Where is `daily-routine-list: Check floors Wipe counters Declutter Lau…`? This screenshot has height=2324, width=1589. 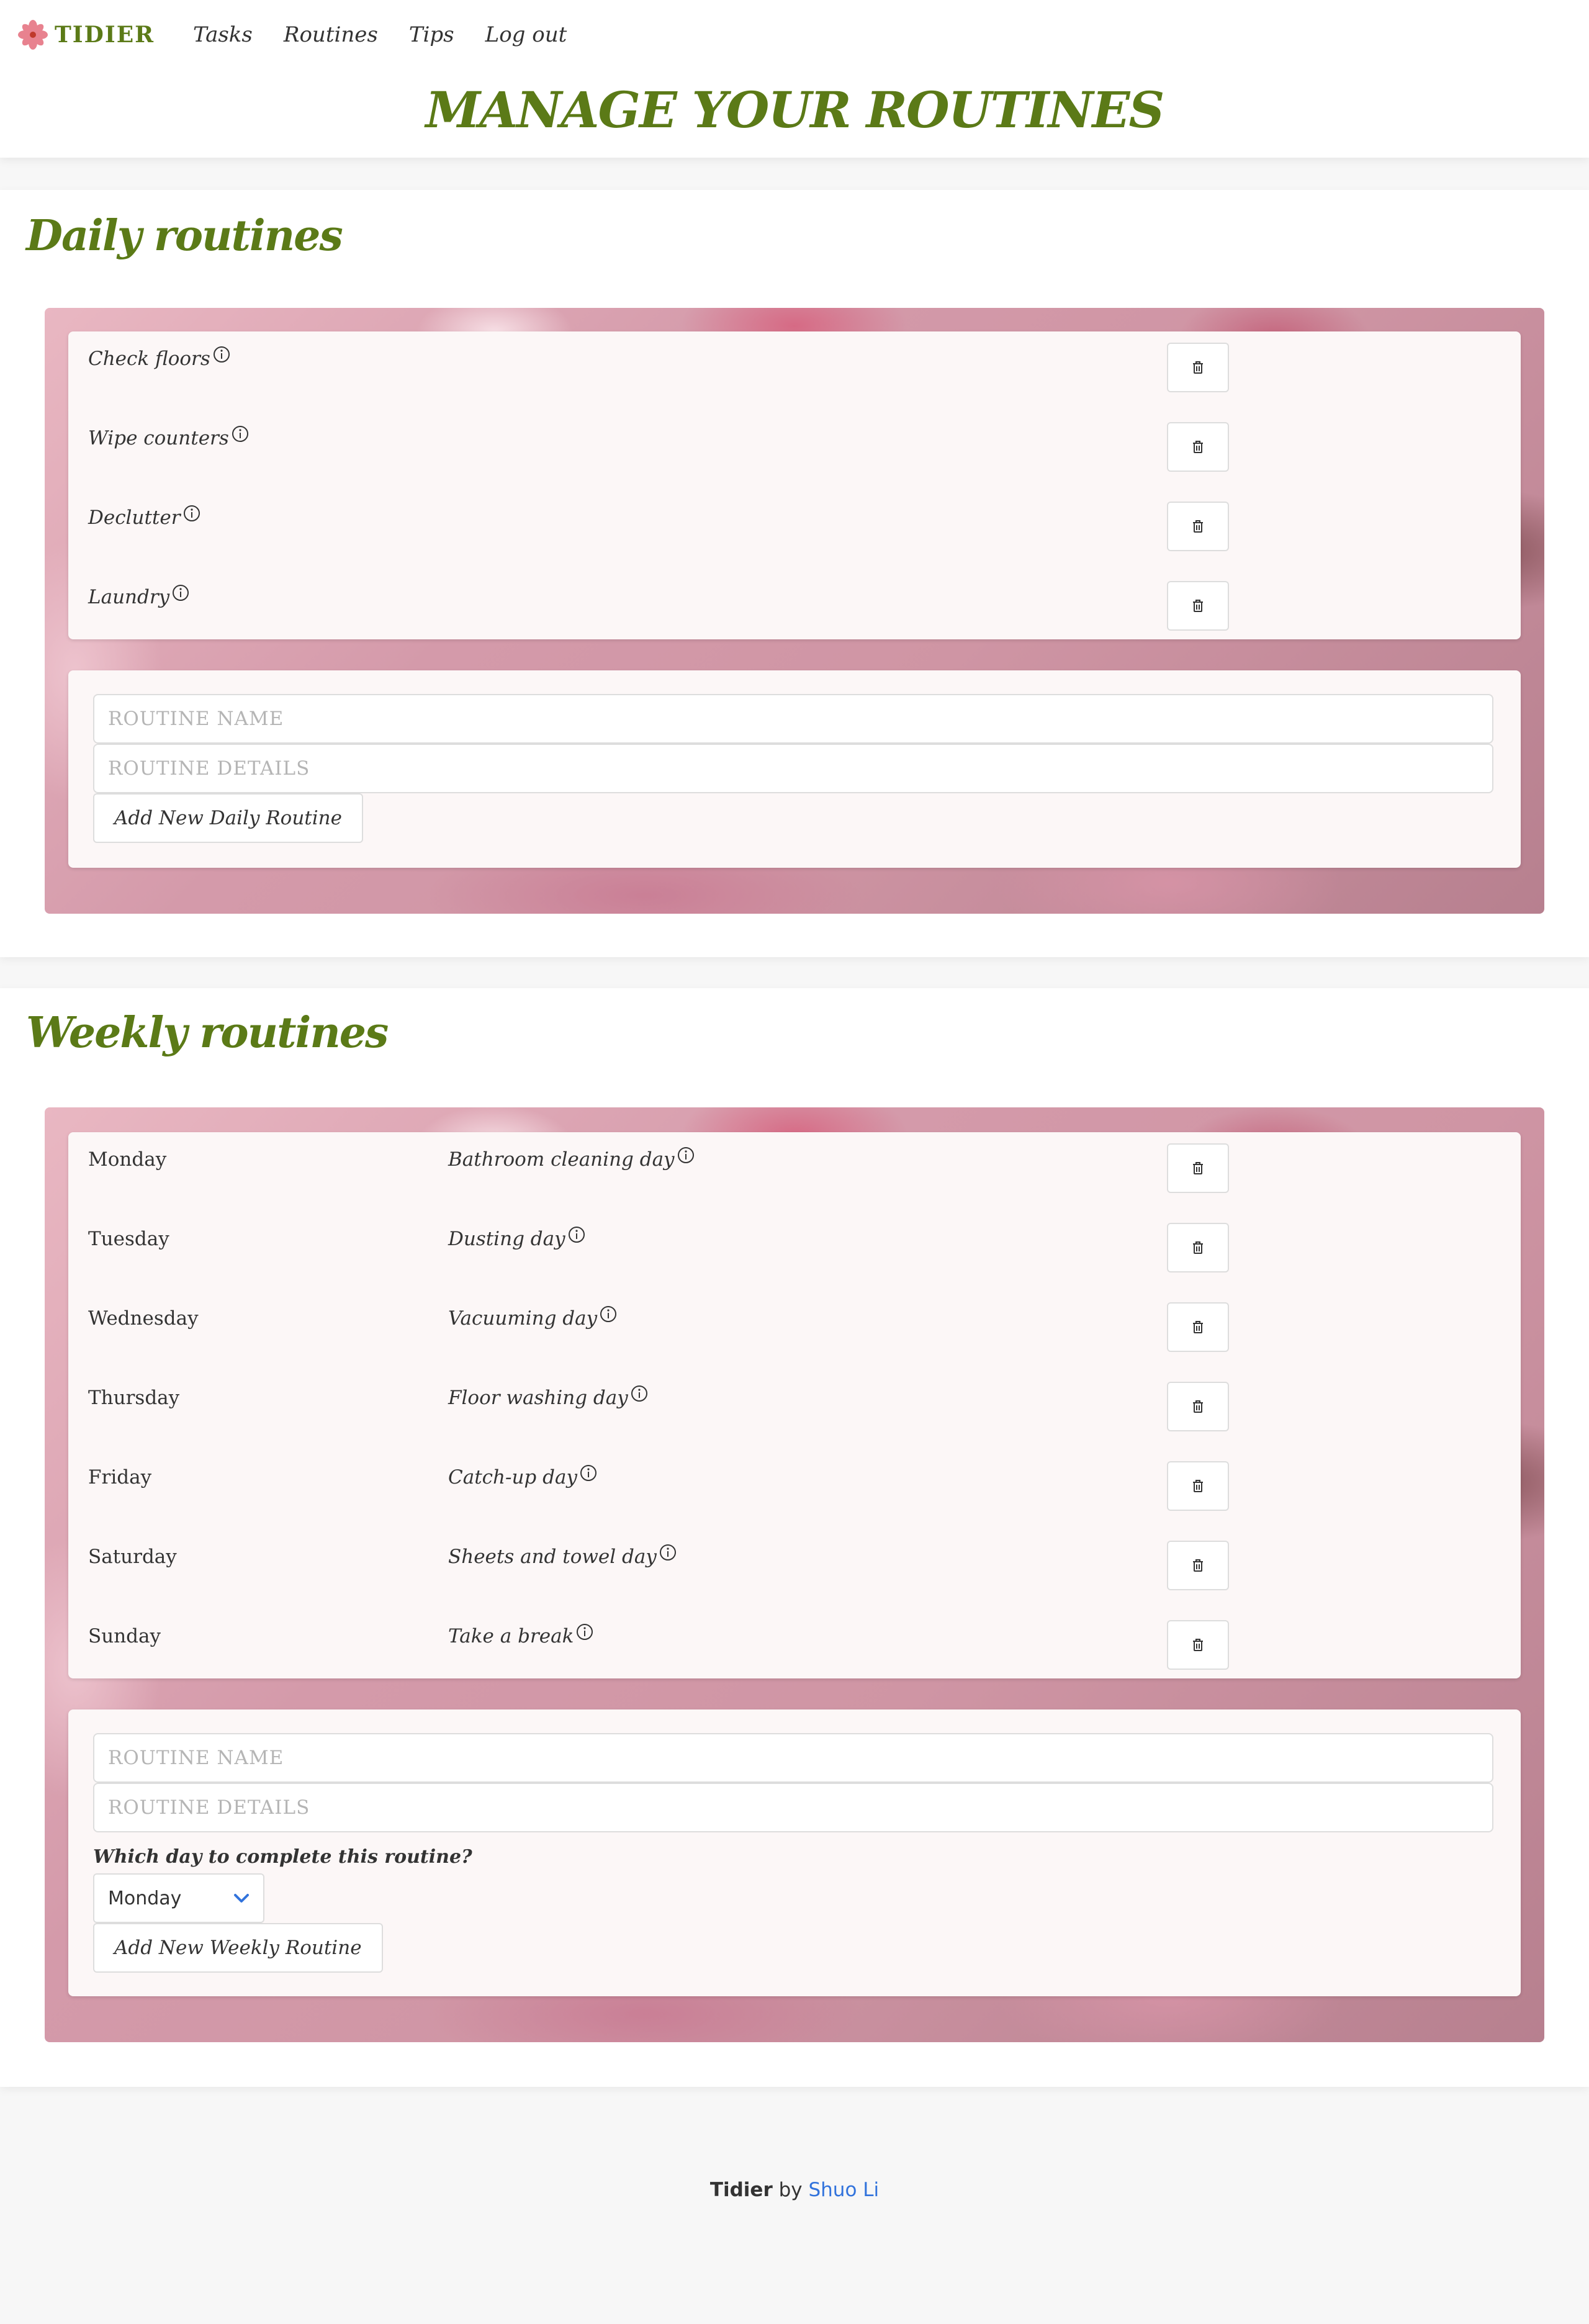 daily-routine-list: Check floors Wipe counters Declutter Lau… is located at coordinates (794, 485).